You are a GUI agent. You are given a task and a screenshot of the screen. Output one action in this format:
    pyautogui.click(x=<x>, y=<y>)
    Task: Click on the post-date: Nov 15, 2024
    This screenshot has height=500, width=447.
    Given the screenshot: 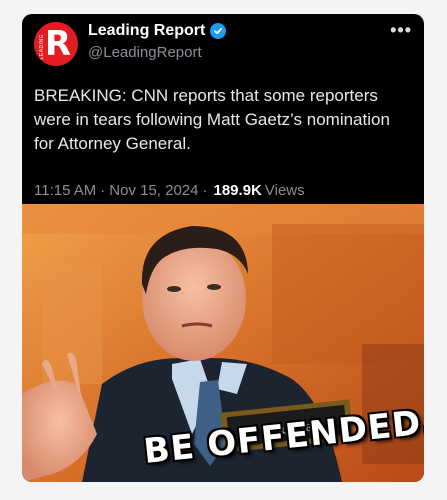 What is the action you would take?
    pyautogui.click(x=153, y=190)
    